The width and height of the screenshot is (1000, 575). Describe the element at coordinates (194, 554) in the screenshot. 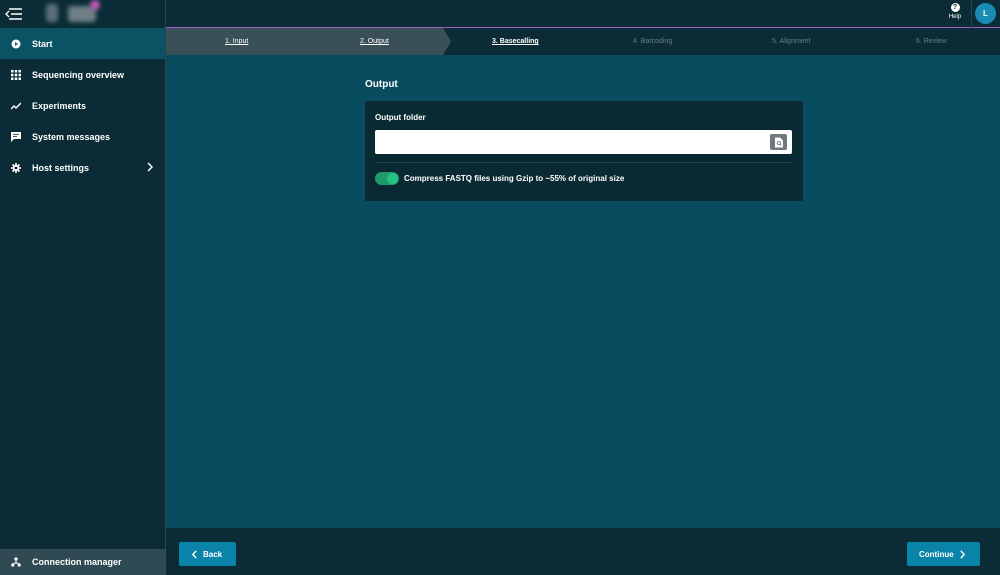

I see `chevron-left-icon` at that location.